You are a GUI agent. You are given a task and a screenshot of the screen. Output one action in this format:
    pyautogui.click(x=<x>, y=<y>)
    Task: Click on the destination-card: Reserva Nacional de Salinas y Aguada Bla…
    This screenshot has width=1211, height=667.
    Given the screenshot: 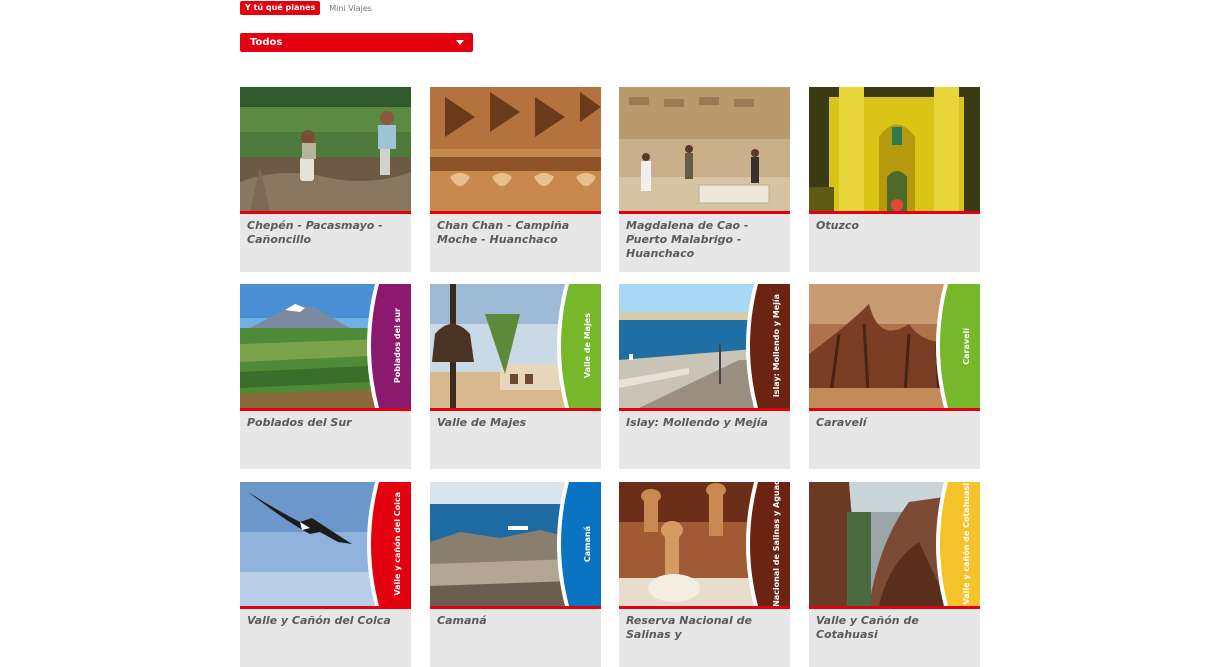 What is the action you would take?
    pyautogui.click(x=704, y=574)
    